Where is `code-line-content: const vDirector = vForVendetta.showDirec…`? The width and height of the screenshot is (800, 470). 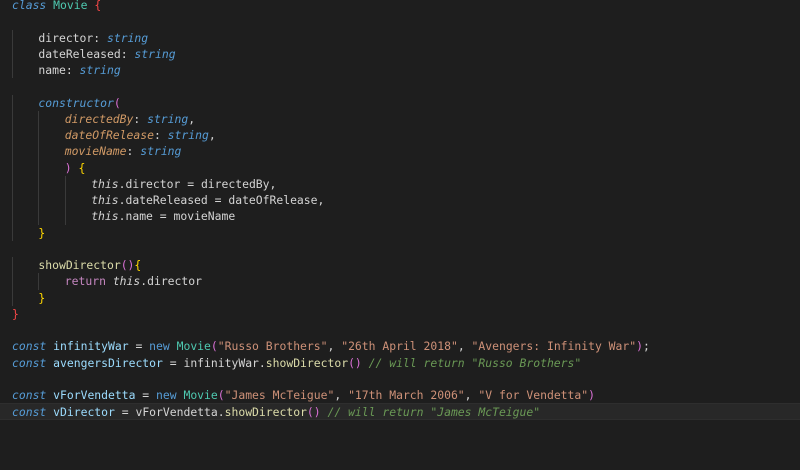
code-line-content: const vDirector = vForVendetta.showDirec… is located at coordinates (276, 412).